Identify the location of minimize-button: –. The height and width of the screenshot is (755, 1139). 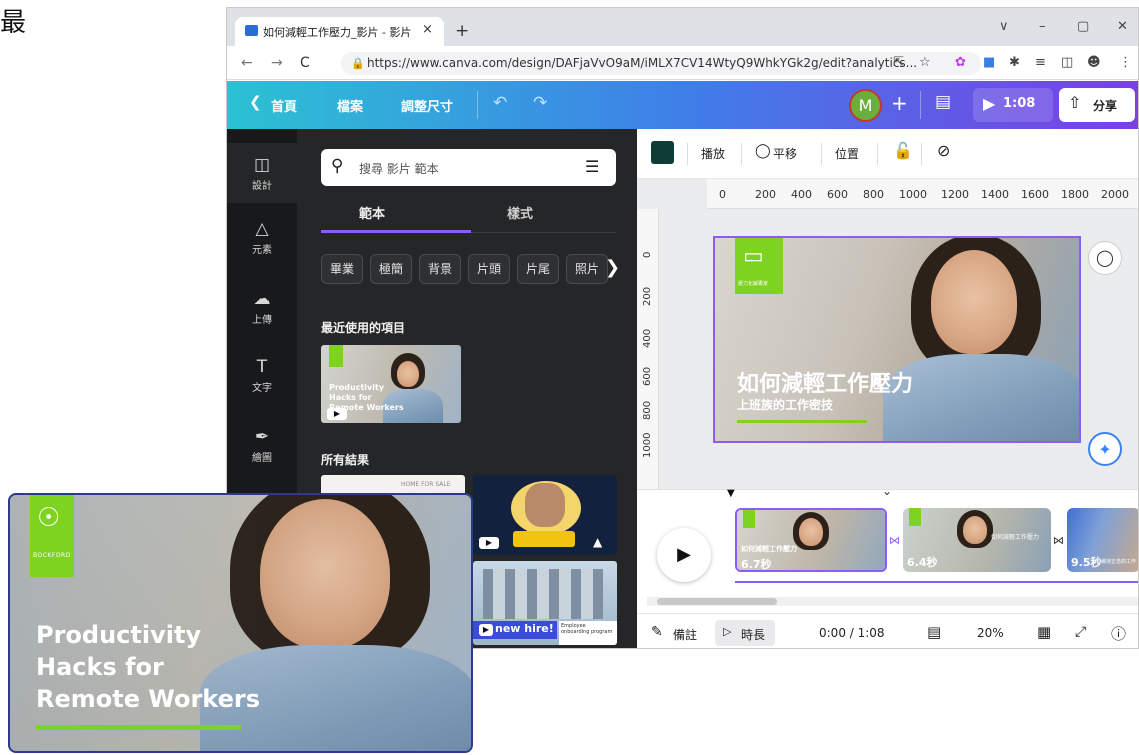
(1042, 26).